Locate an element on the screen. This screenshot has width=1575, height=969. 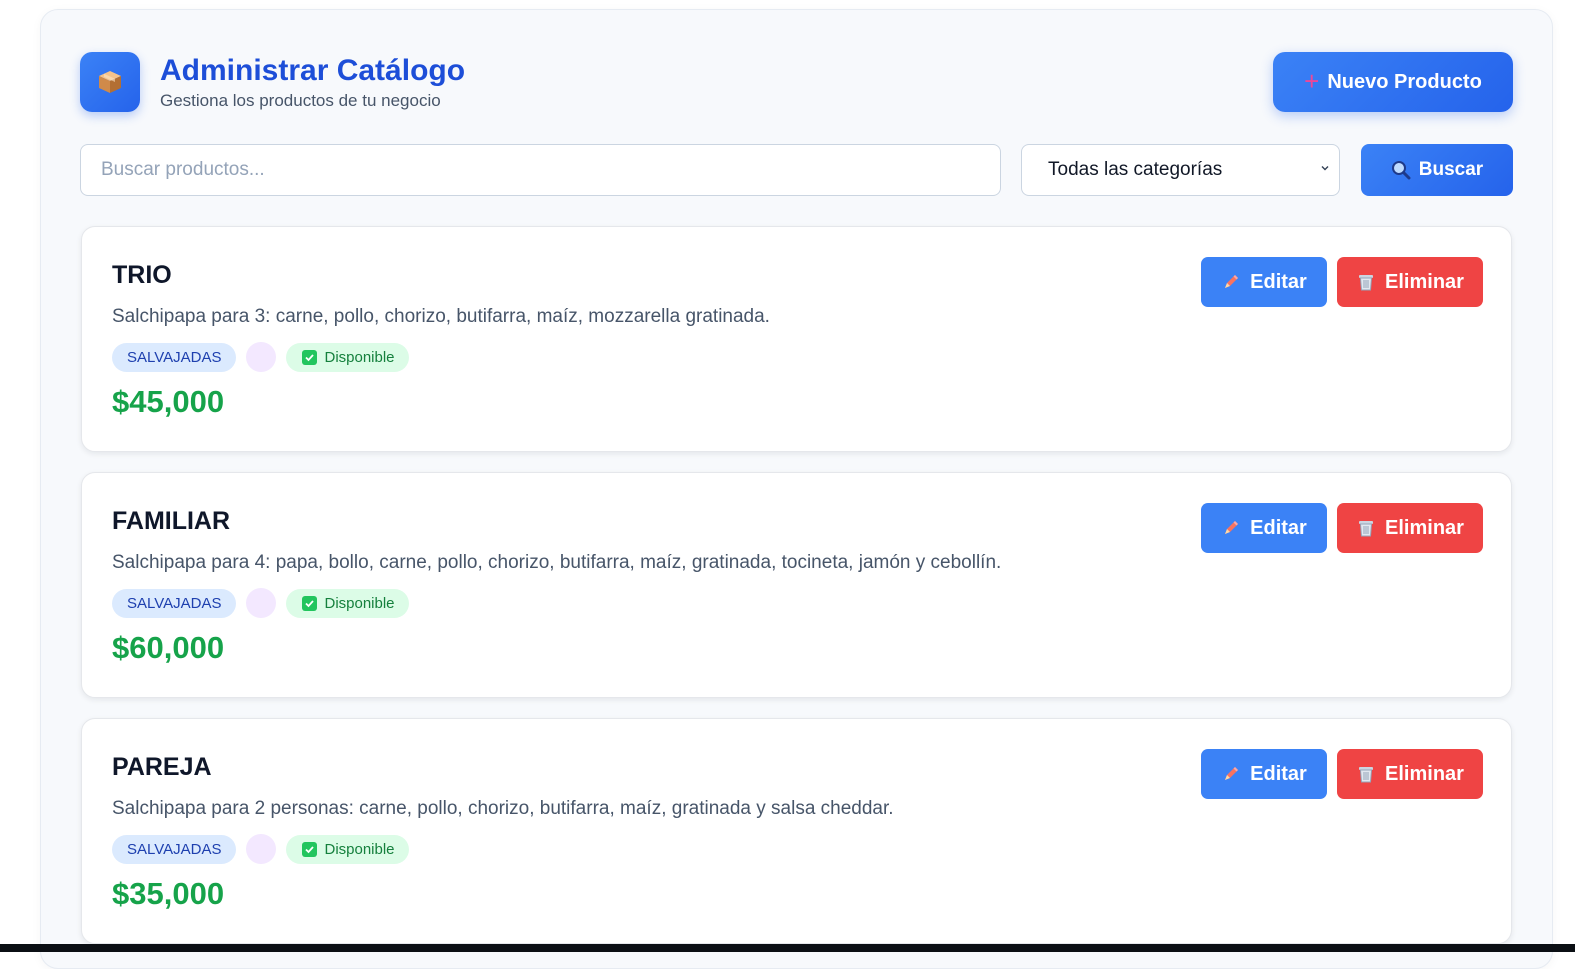
page-subtitle: Gestiona los productos de tu negocio is located at coordinates (300, 100).